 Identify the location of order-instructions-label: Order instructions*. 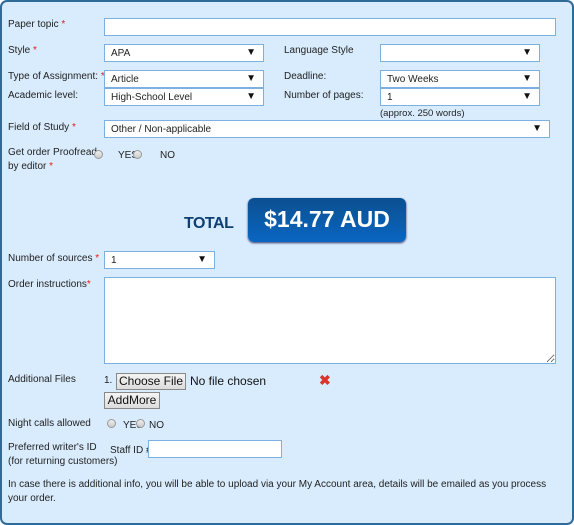
(49, 284).